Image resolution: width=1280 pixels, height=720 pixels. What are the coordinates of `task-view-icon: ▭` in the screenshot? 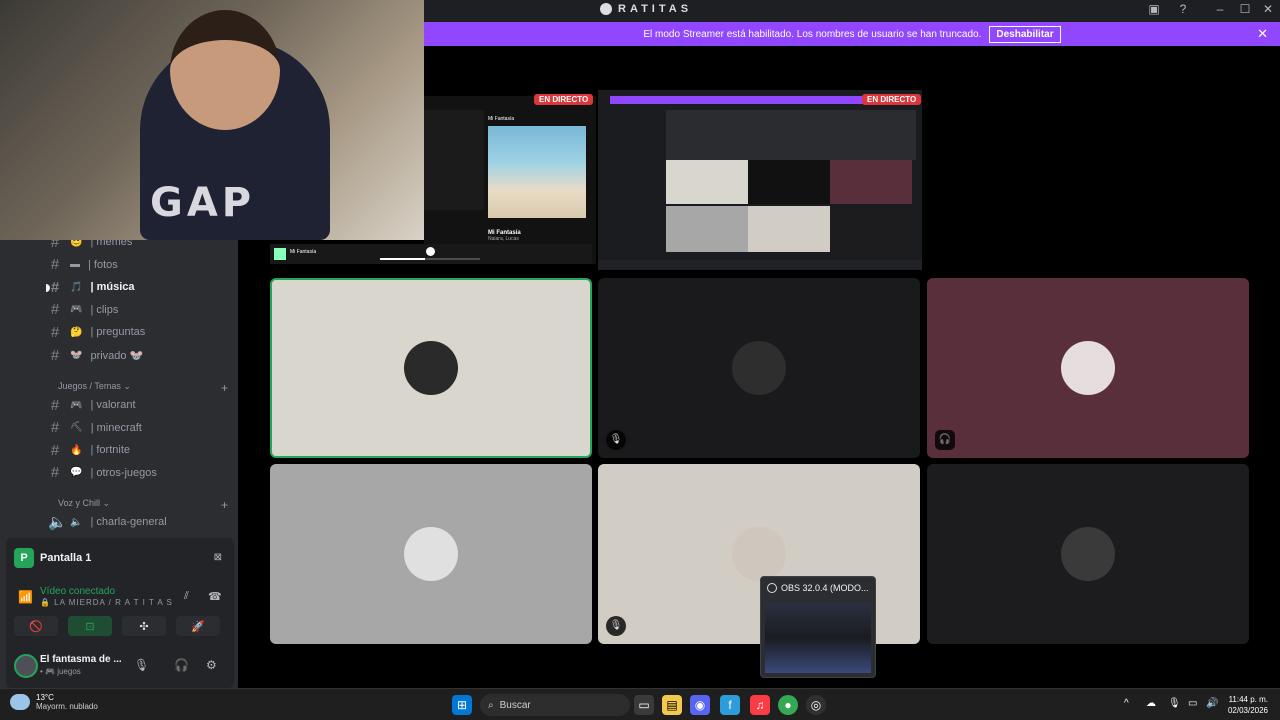 It's located at (644, 705).